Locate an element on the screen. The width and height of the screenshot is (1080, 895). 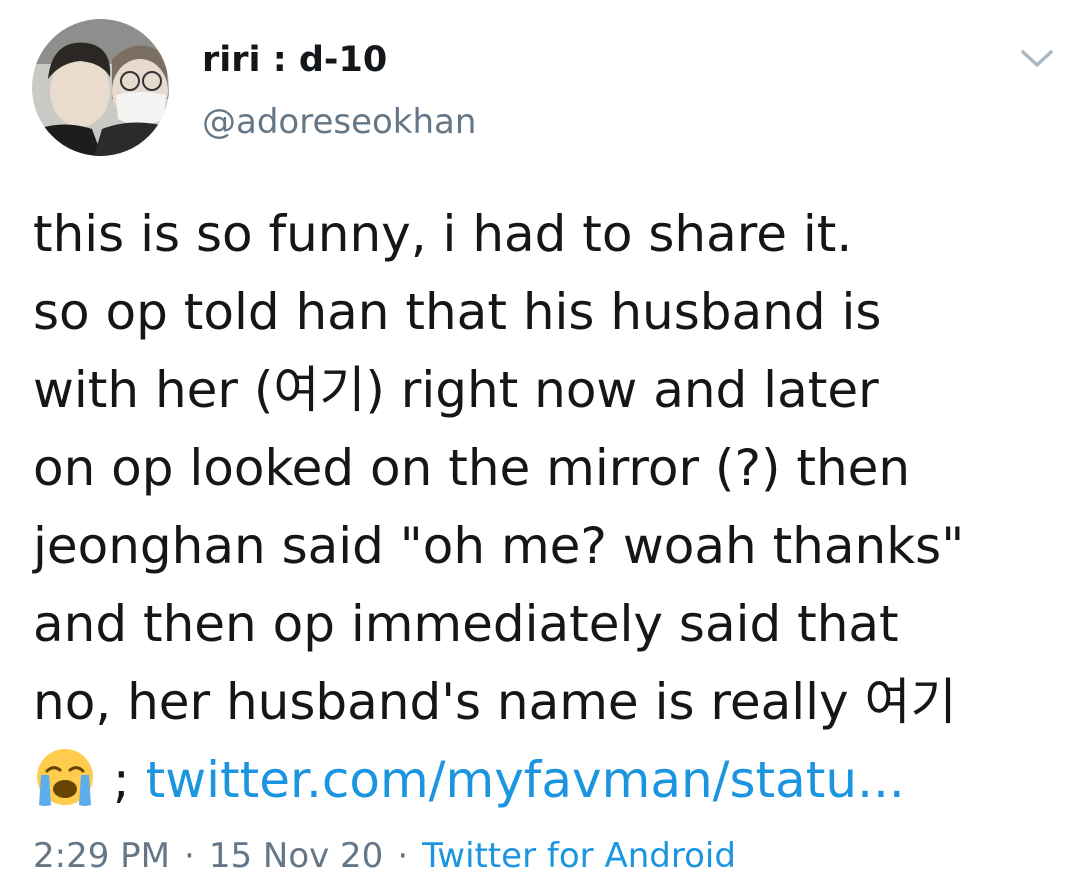
tweet-line: so op told han that his husband is is located at coordinates (457, 312).